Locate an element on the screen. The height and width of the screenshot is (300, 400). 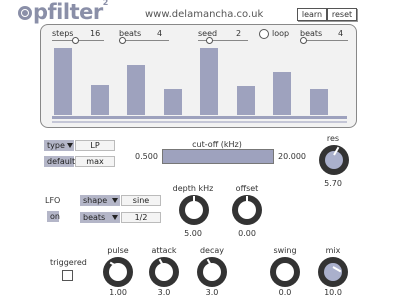
res-label: res is located at coordinates (333, 138).